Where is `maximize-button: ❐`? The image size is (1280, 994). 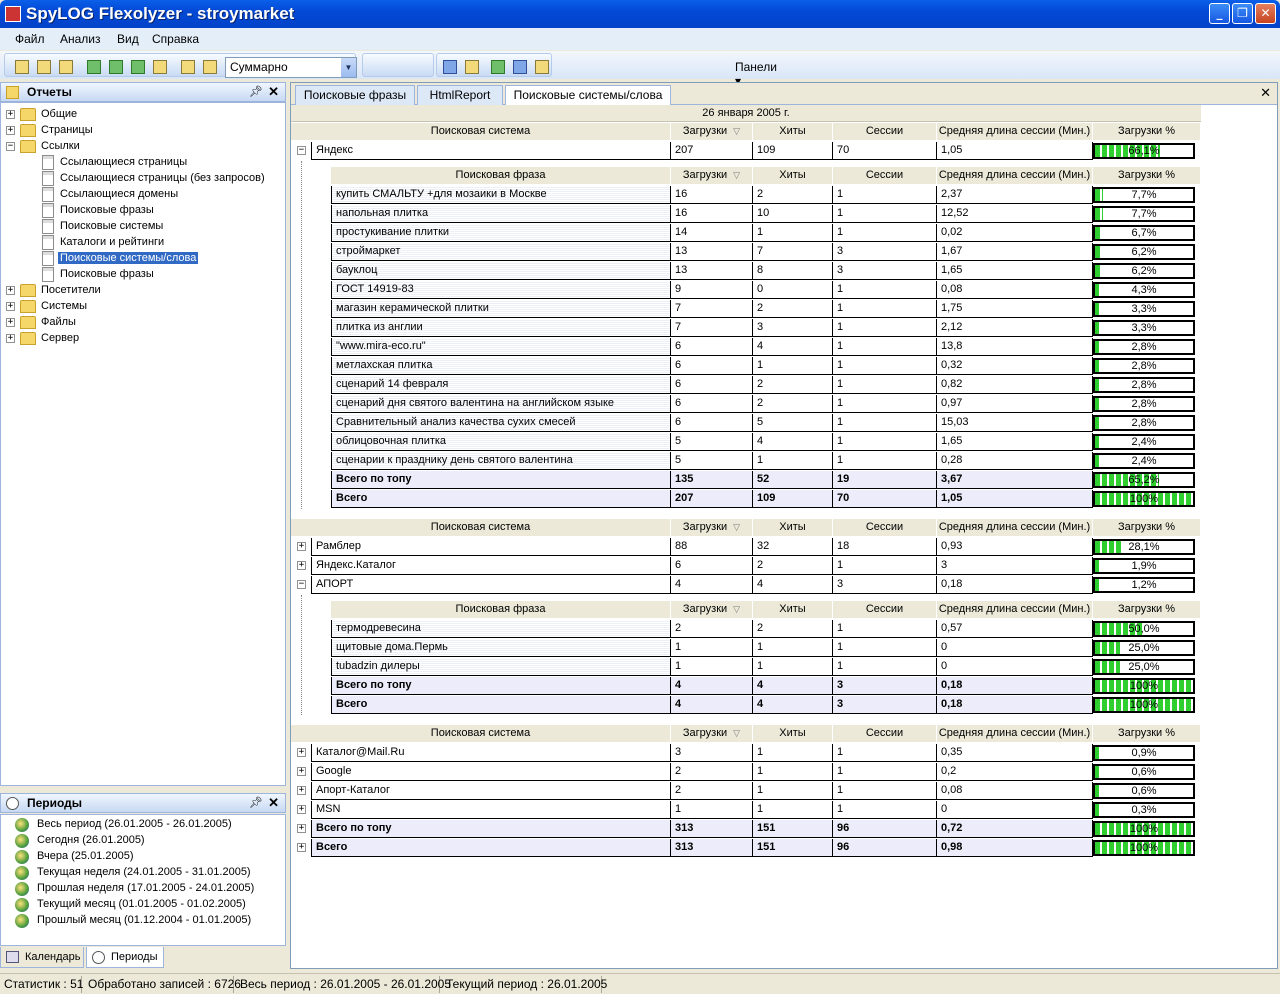 maximize-button: ❐ is located at coordinates (1242, 13).